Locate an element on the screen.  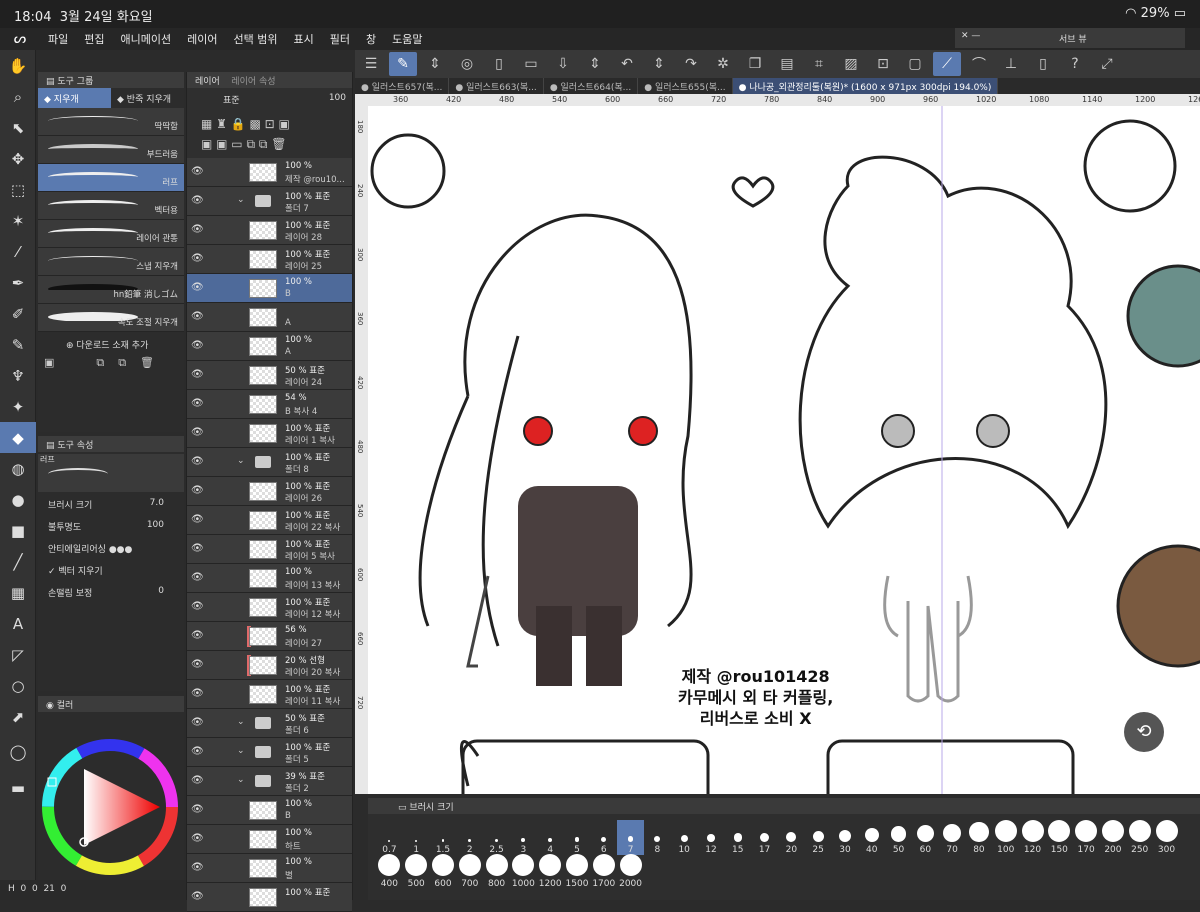
layer-row: 👁 100 % 표준 레이어 1 복사 is located at coordinates (269, 433).